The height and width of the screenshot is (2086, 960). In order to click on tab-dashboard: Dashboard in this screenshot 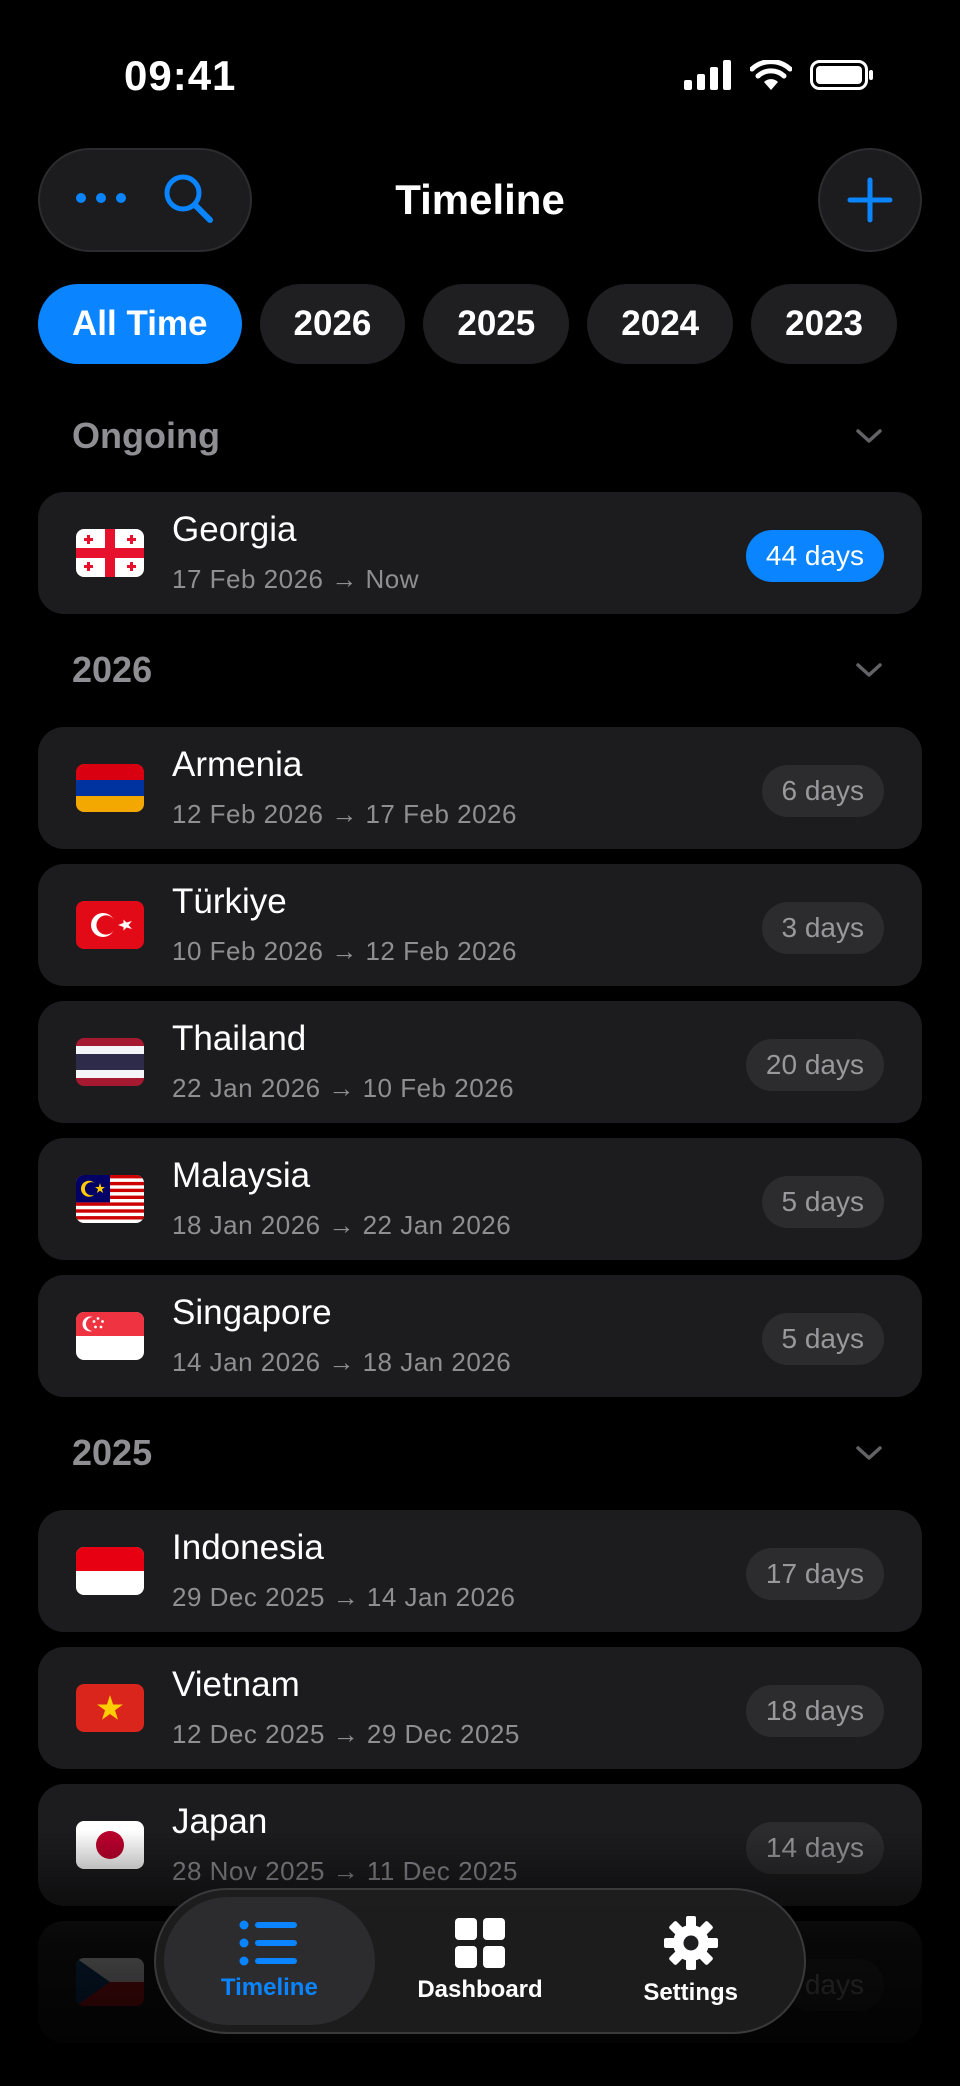, I will do `click(480, 1961)`.